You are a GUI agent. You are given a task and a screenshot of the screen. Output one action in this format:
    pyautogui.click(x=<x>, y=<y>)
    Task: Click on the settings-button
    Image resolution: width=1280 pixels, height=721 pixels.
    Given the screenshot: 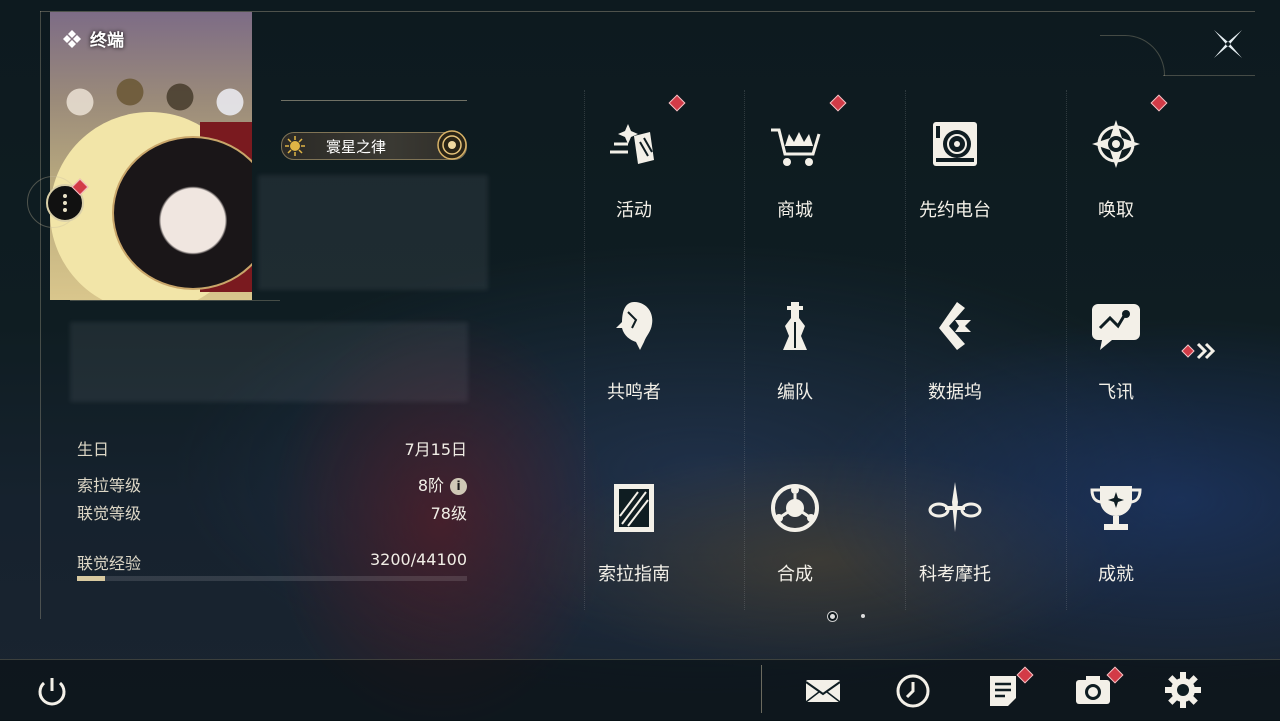 What is the action you would take?
    pyautogui.click(x=1183, y=690)
    